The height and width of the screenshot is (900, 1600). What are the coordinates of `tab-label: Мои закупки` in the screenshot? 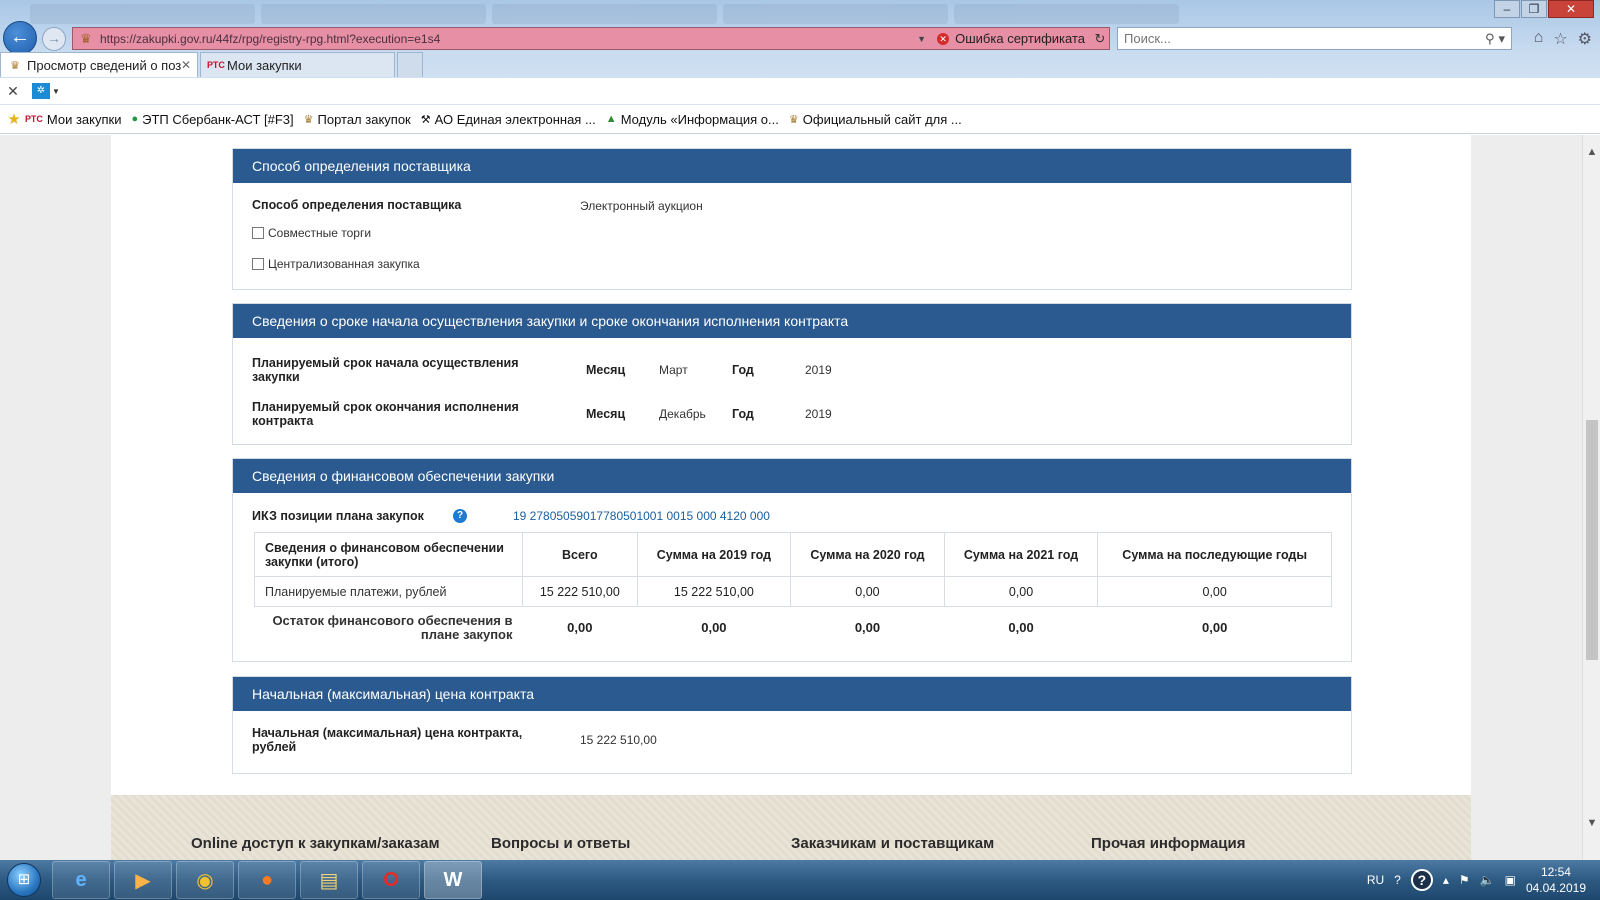 It's located at (264, 65).